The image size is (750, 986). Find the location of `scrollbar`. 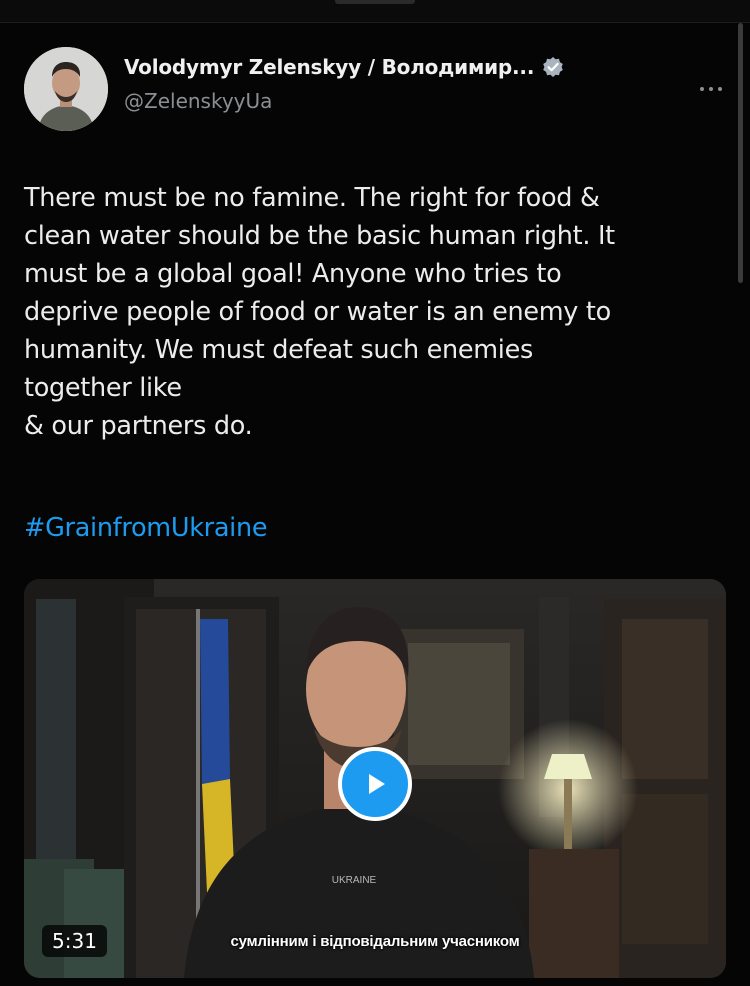

scrollbar is located at coordinates (740, 153).